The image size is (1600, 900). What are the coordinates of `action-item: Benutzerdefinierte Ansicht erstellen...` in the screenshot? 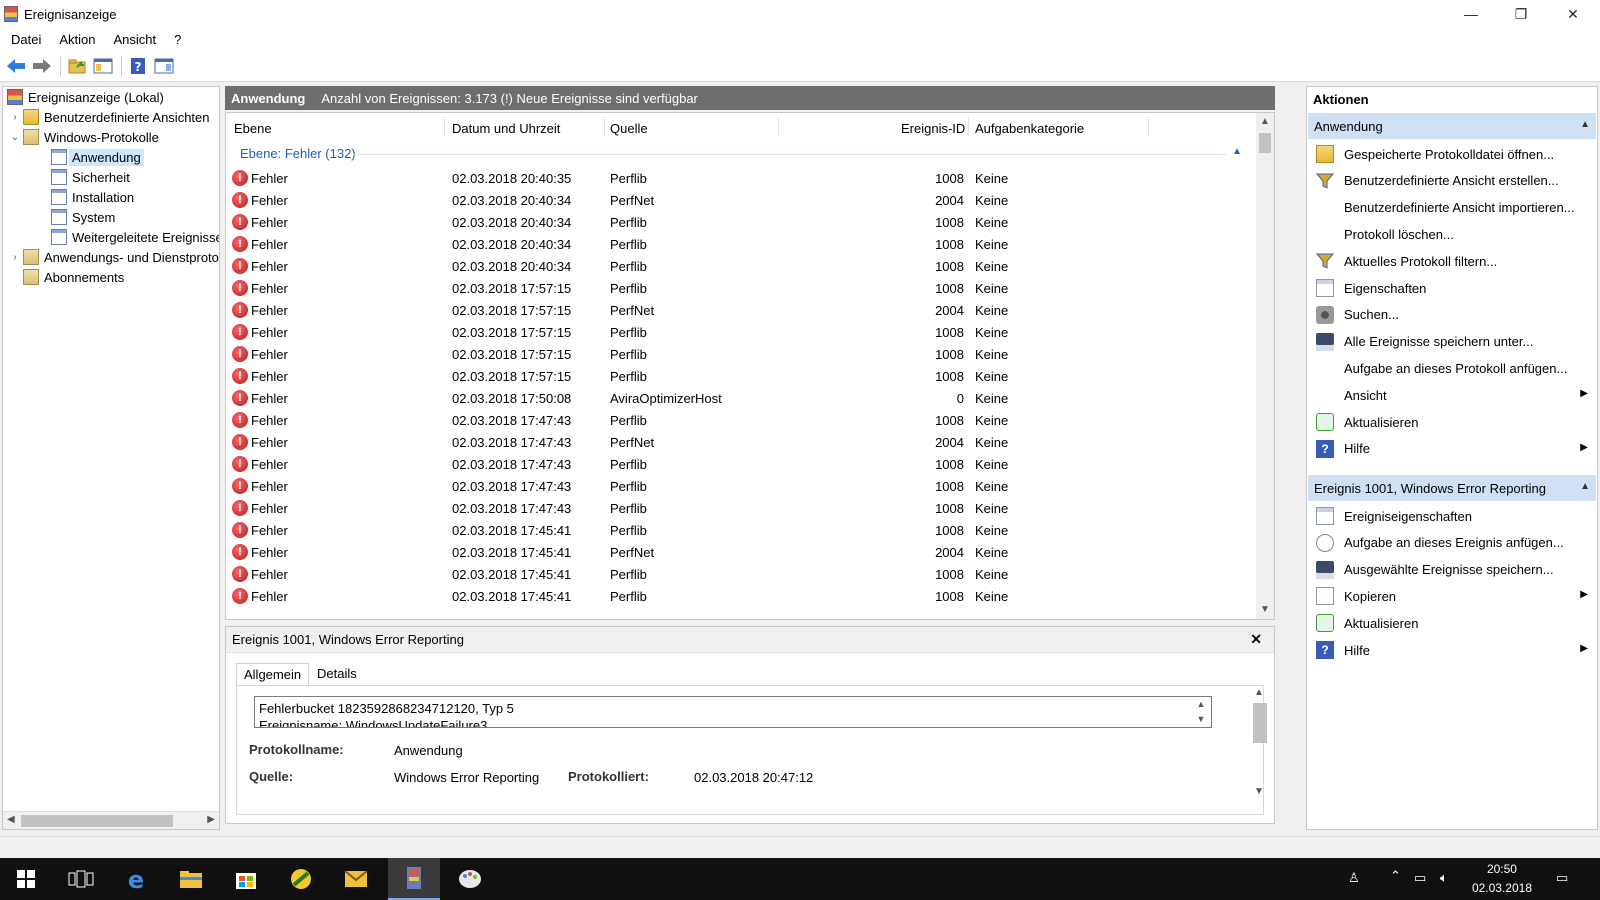 It's located at (1452, 181).